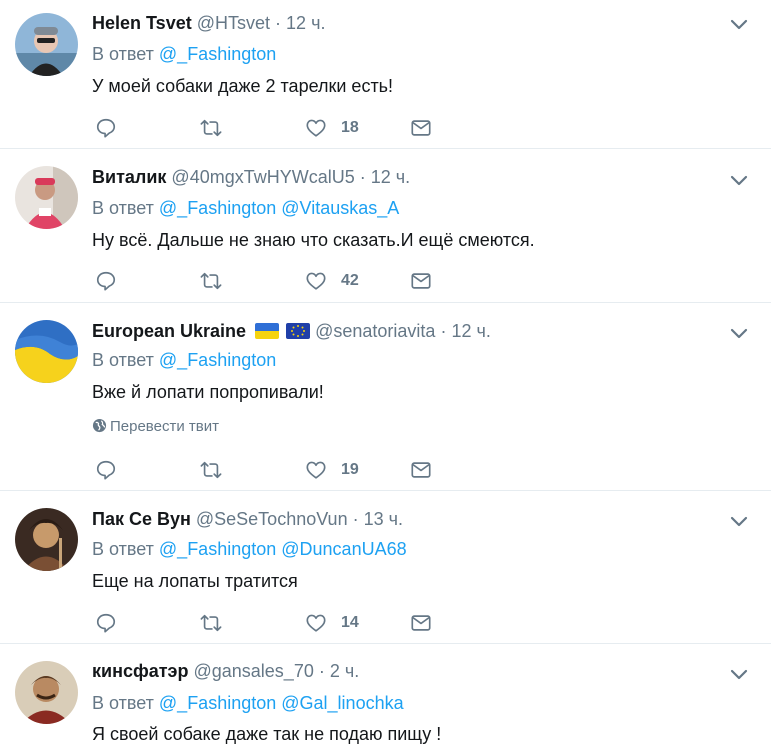 This screenshot has width=771, height=755. What do you see at coordinates (142, 23) in the screenshot?
I see `display-name: Helen Tsvet` at bounding box center [142, 23].